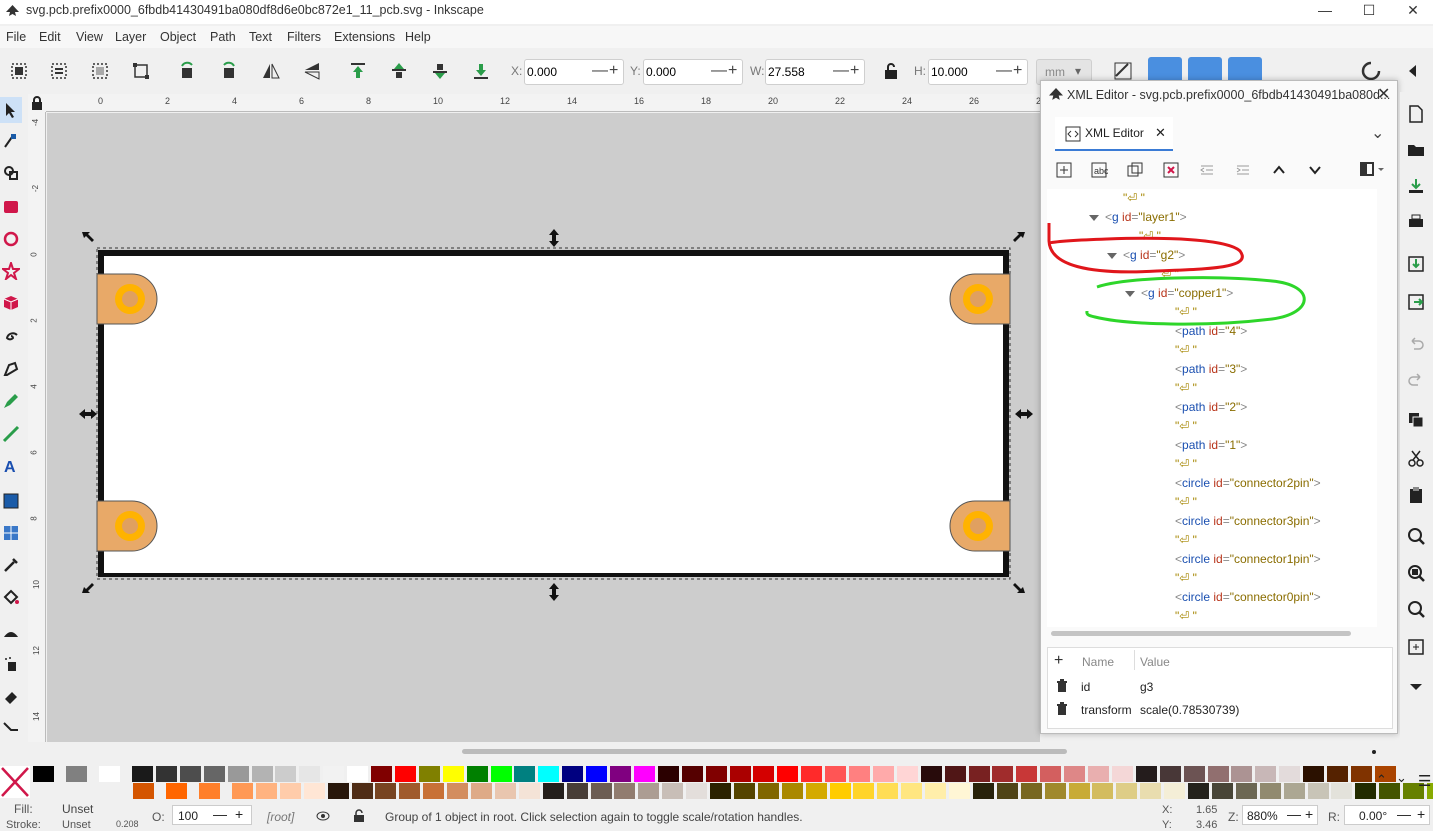  I want to click on eraser-tool-icon, so click(11, 696).